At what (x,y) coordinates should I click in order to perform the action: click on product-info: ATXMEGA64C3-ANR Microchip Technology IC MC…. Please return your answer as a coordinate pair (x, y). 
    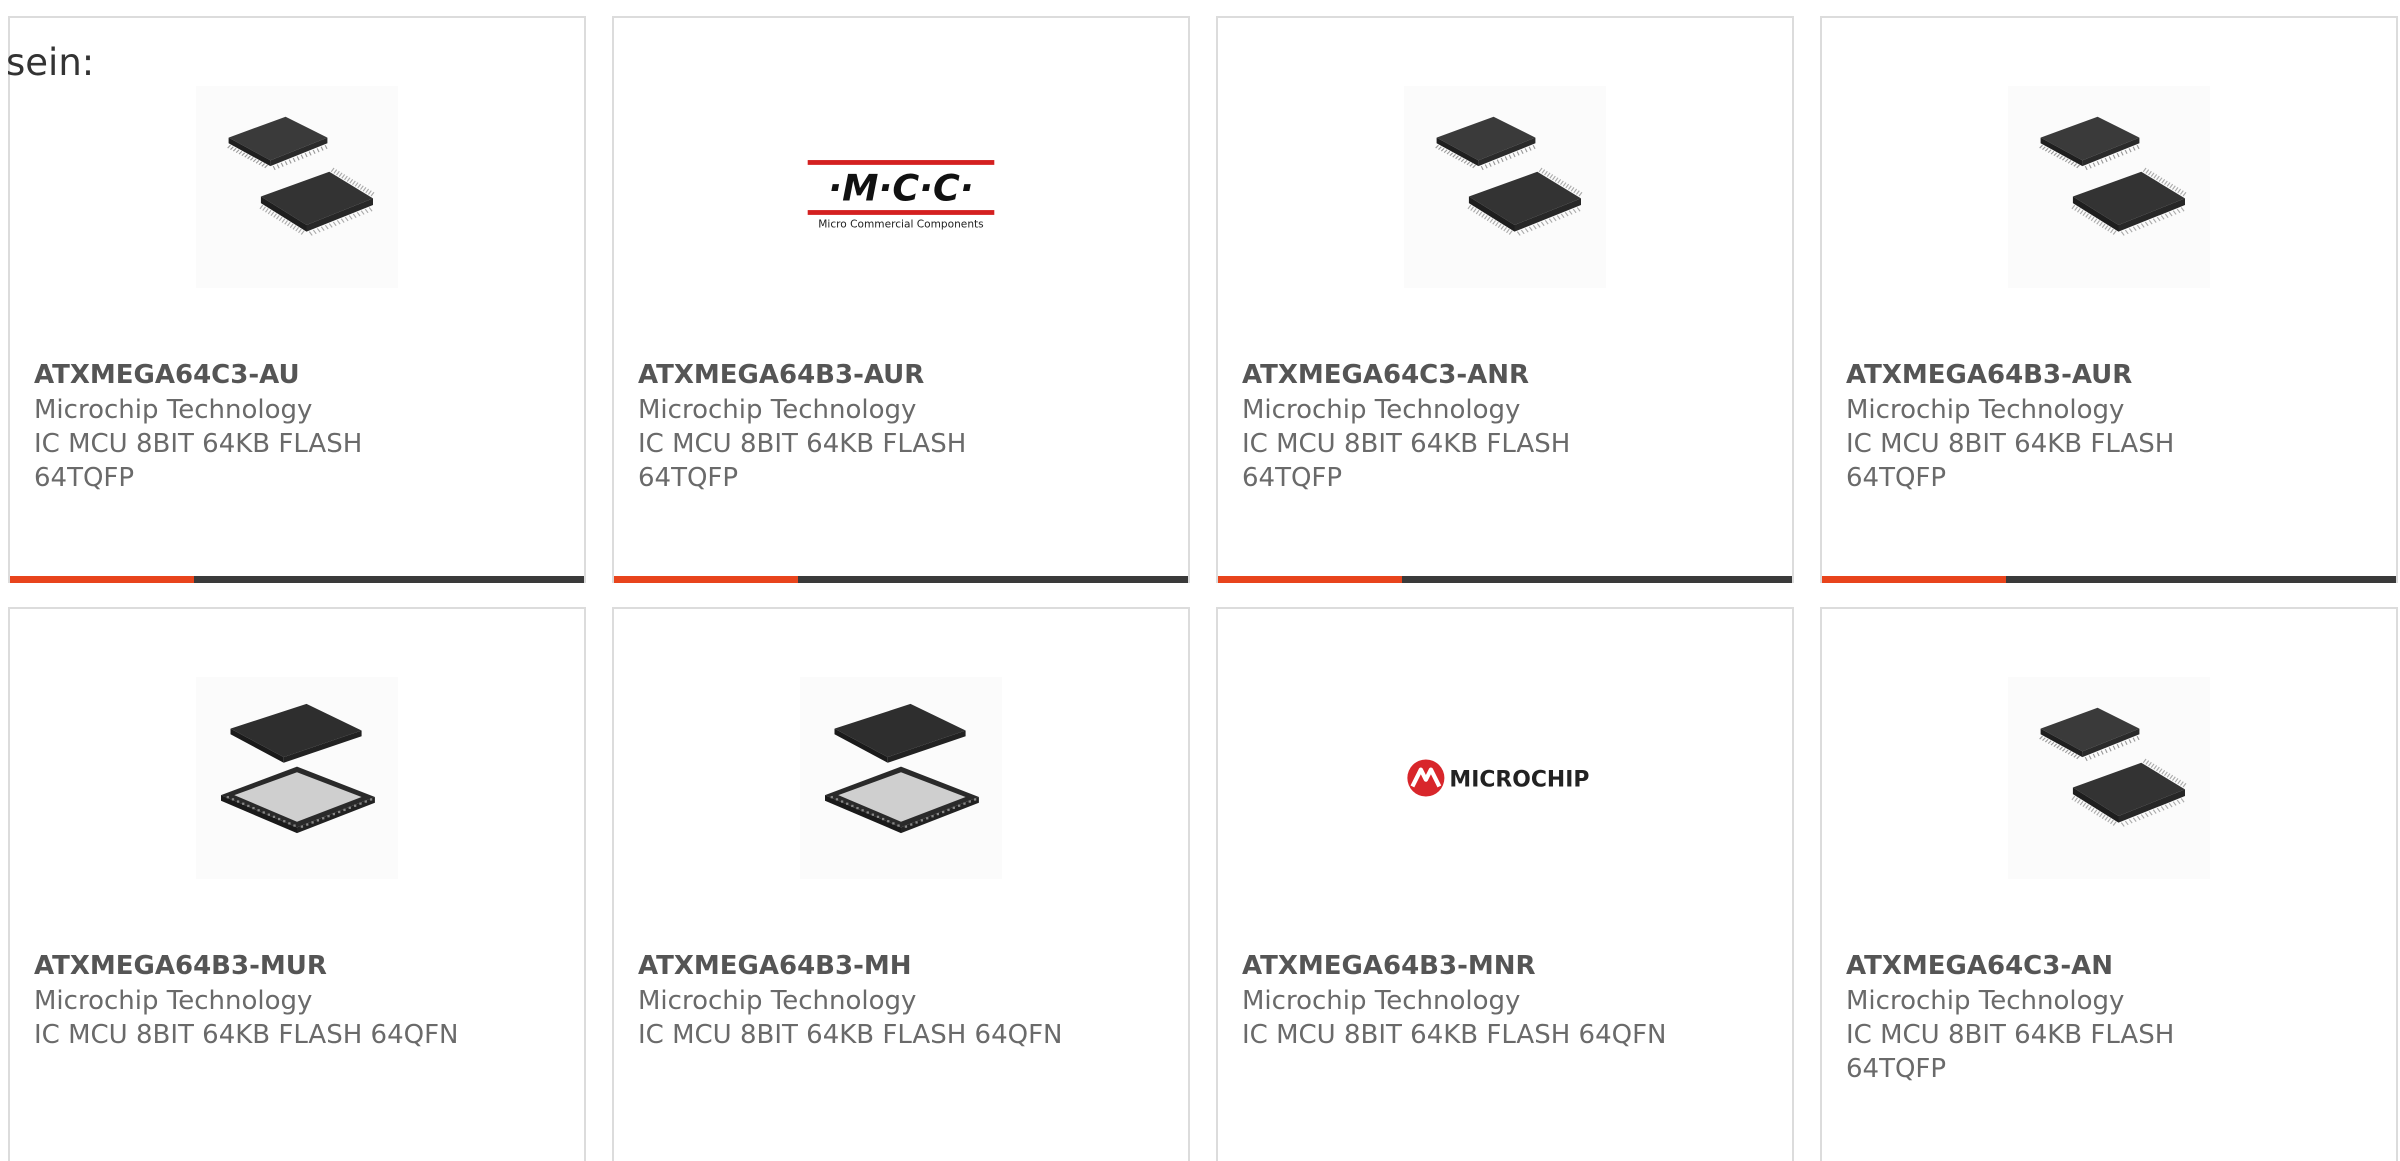
    Looking at the image, I should click on (1442, 426).